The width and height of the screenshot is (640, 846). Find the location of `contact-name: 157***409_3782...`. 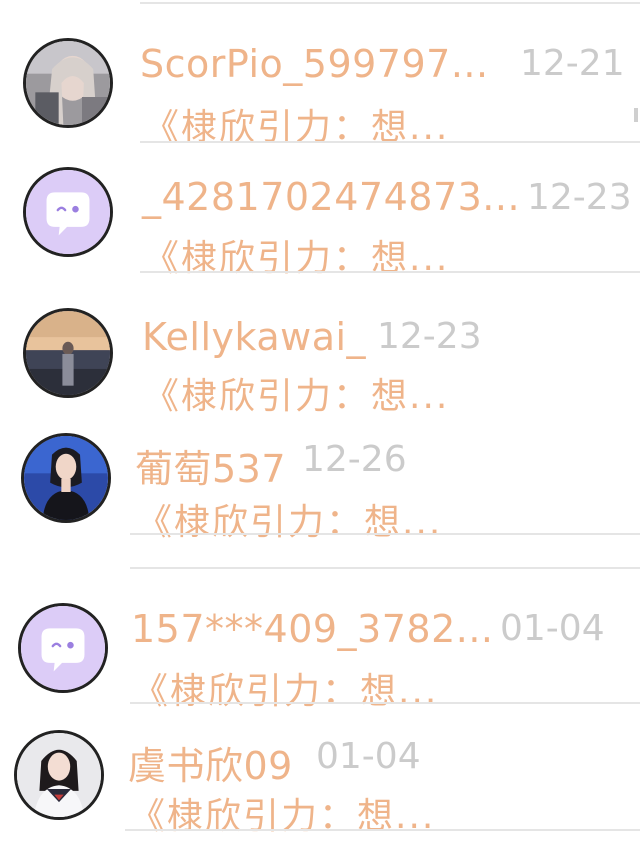

contact-name: 157***409_3782... is located at coordinates (312, 629).